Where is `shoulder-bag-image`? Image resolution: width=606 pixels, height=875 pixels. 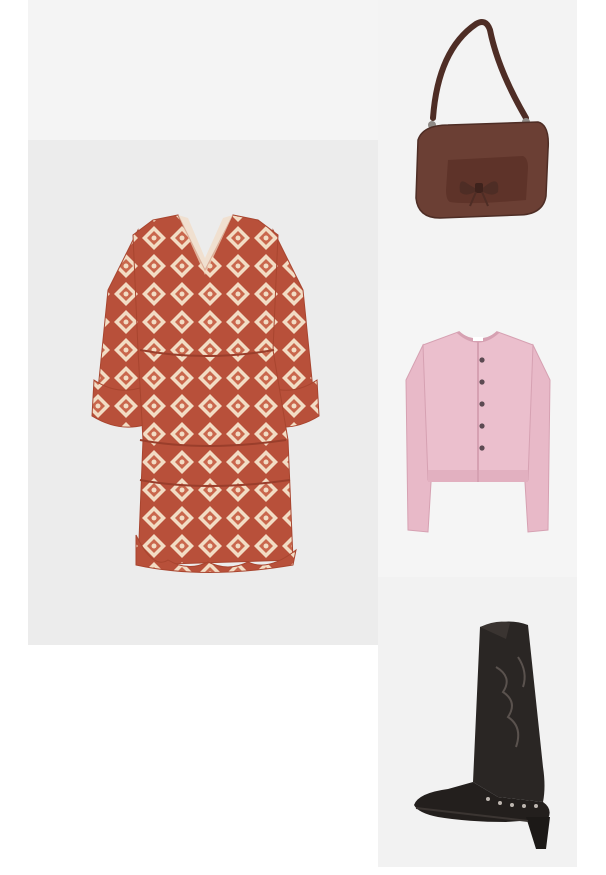
shoulder-bag-image is located at coordinates (477, 145).